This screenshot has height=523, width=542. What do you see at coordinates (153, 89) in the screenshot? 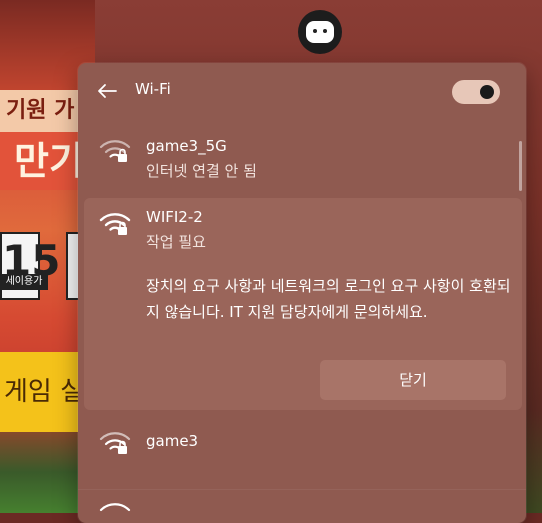
I see `wifi-title: Wi-Fi` at bounding box center [153, 89].